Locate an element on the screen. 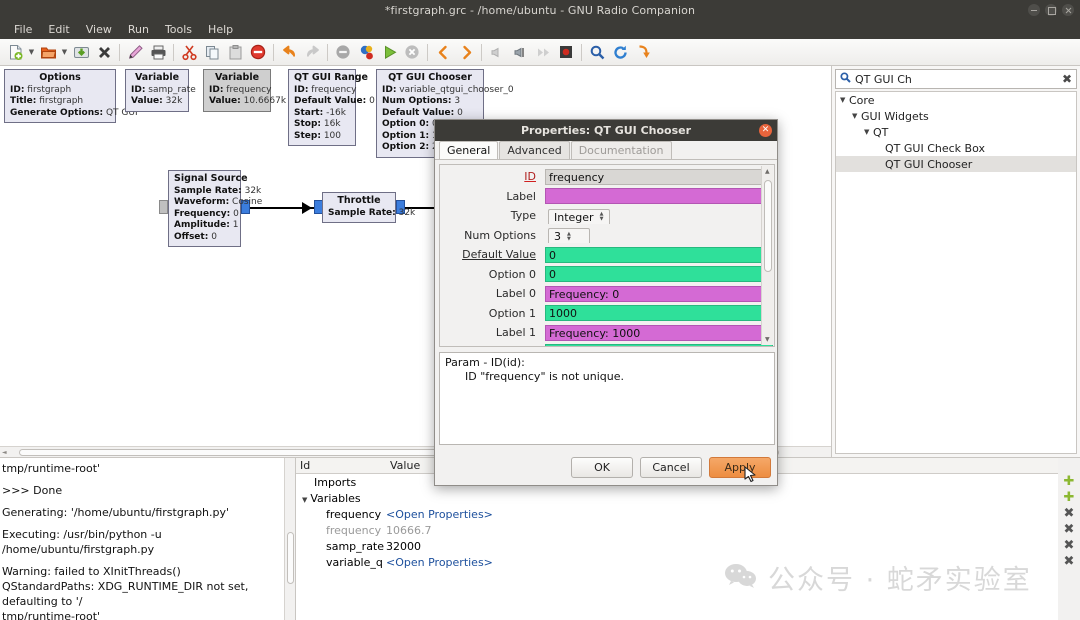  clear-search-icon: ✖ is located at coordinates (1067, 79).